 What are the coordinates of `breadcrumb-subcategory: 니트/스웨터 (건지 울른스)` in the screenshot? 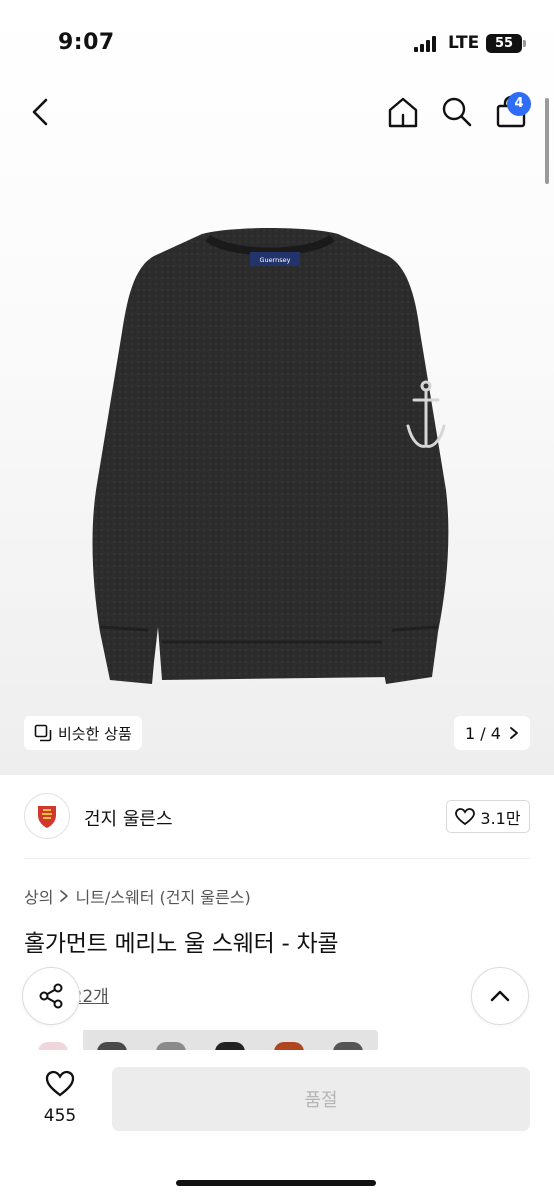 It's located at (162, 896).